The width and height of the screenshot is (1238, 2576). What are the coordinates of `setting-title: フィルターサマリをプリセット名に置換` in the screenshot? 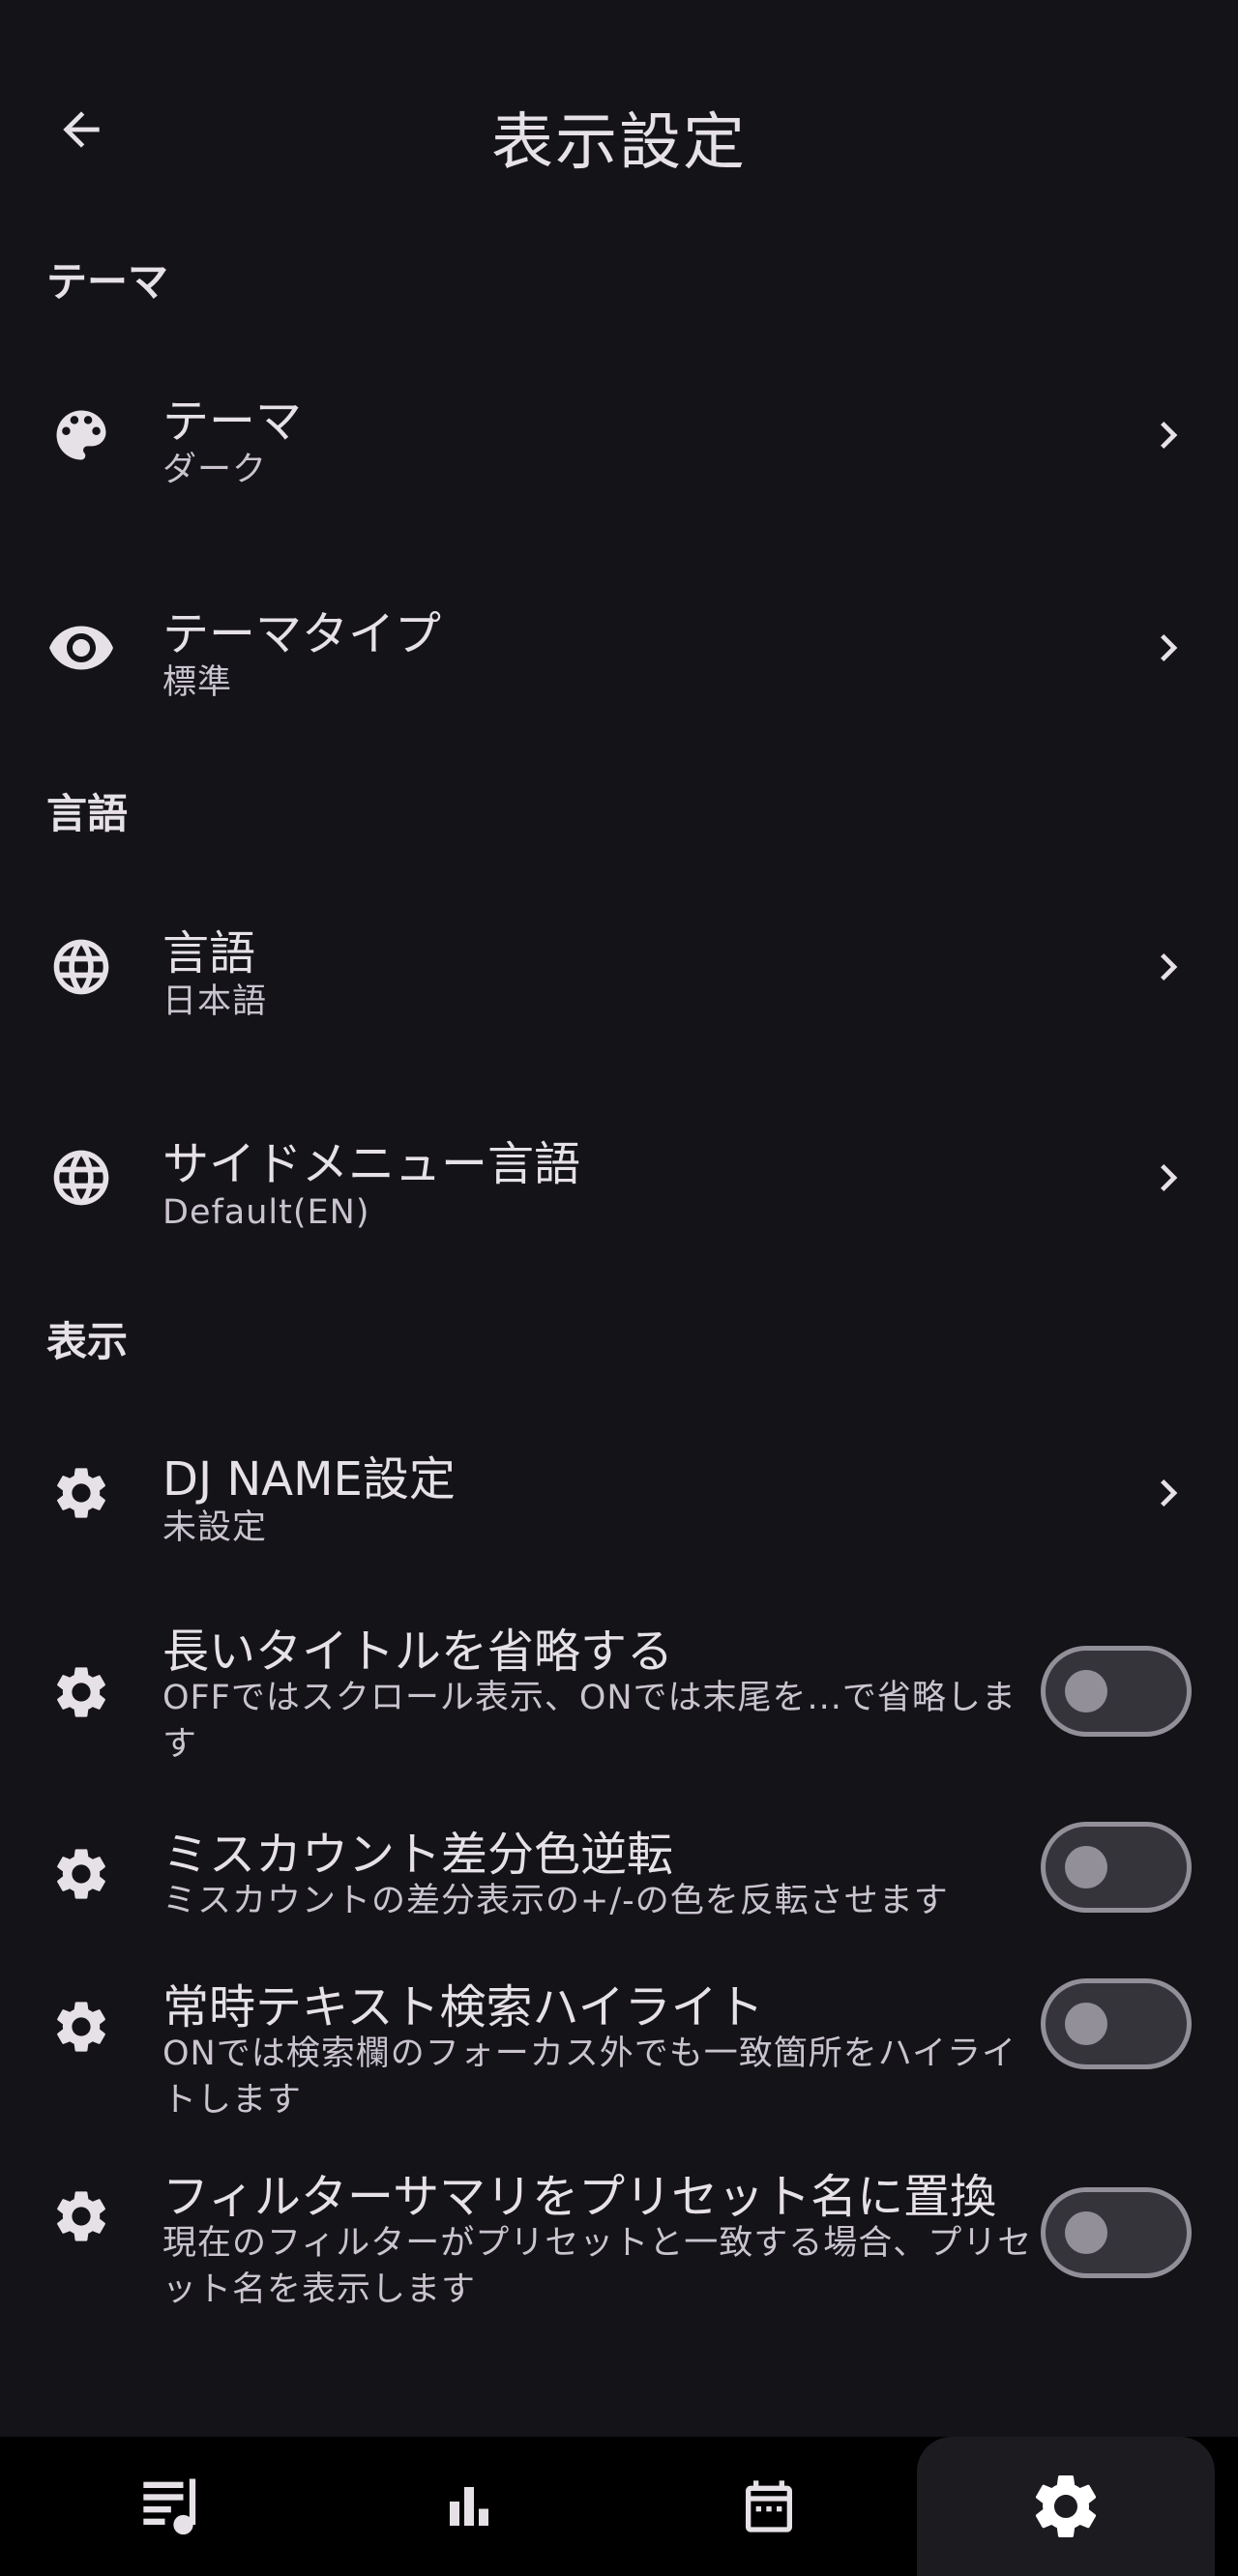 It's located at (579, 2197).